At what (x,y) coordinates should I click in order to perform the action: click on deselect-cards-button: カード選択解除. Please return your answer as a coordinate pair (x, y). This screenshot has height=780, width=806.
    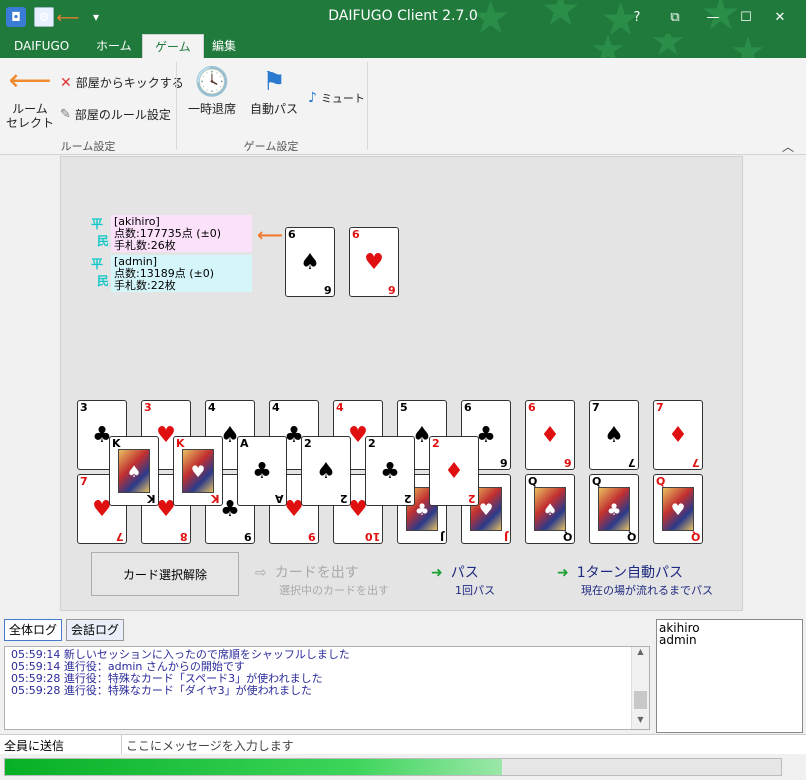
    Looking at the image, I should click on (165, 574).